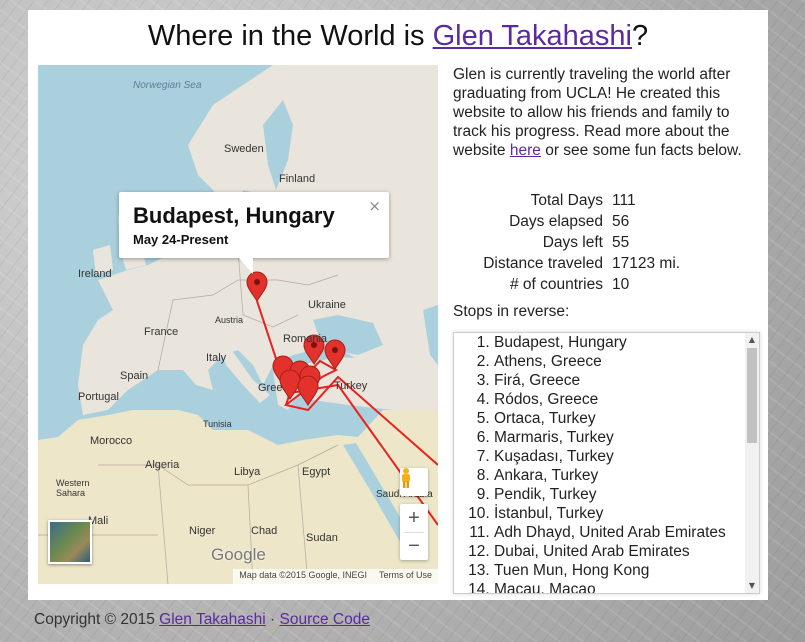 Image resolution: width=805 pixels, height=642 pixels. Describe the element at coordinates (752, 395) in the screenshot. I see `scrollbar-thumb` at that location.